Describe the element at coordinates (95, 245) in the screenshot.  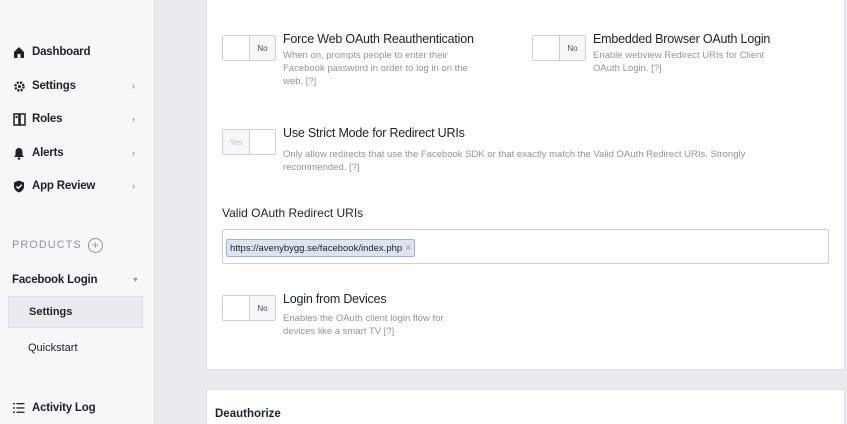
I see `add-product-icon: +` at that location.